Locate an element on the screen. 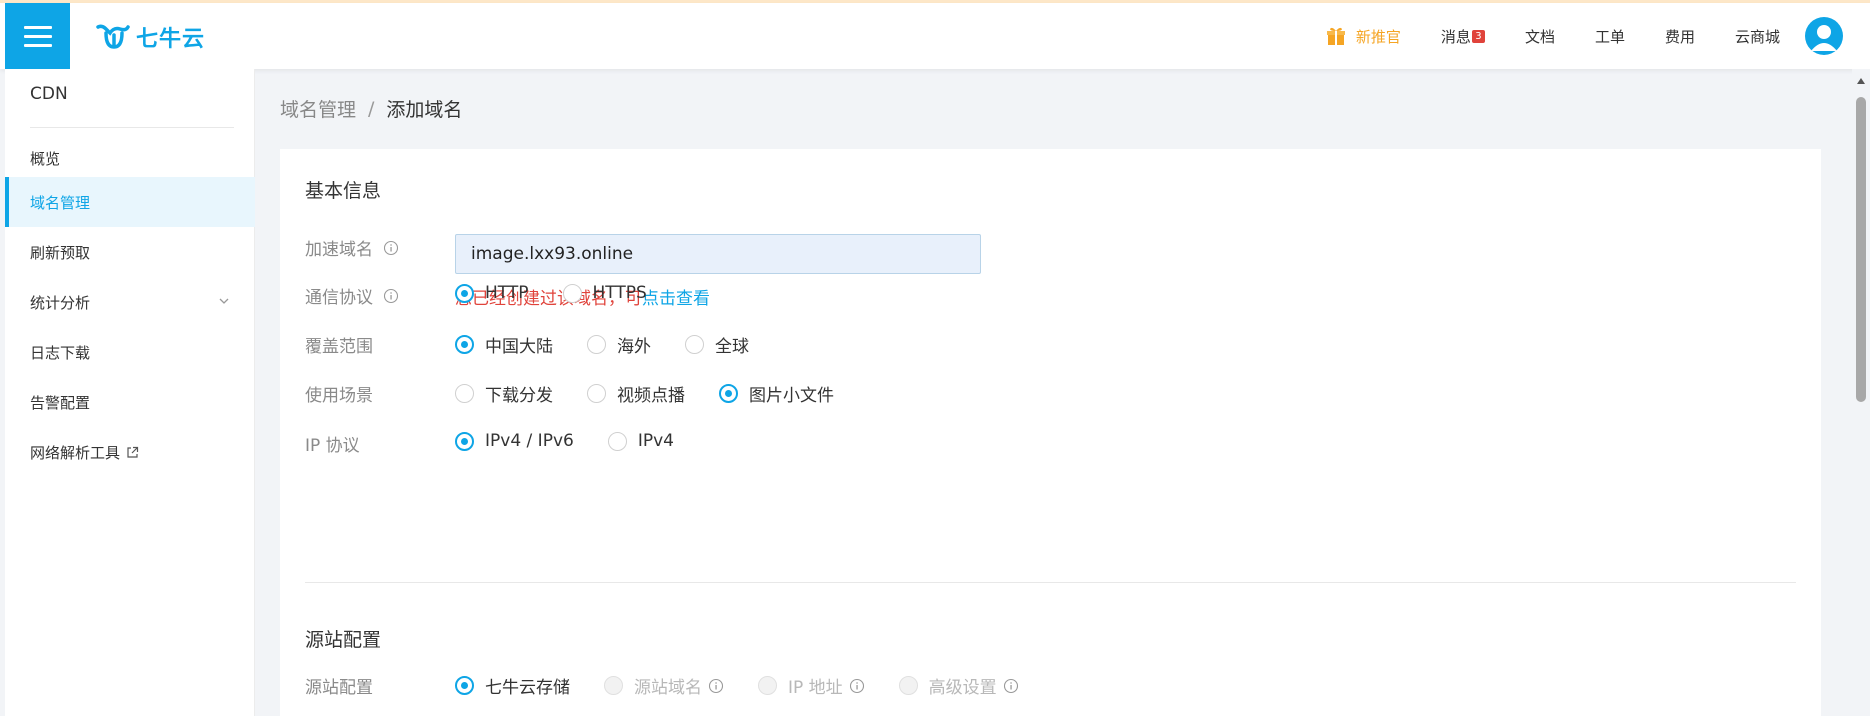 Image resolution: width=1870 pixels, height=716 pixels. sidebar-item-alert-config: 告警配置 is located at coordinates (130, 402).